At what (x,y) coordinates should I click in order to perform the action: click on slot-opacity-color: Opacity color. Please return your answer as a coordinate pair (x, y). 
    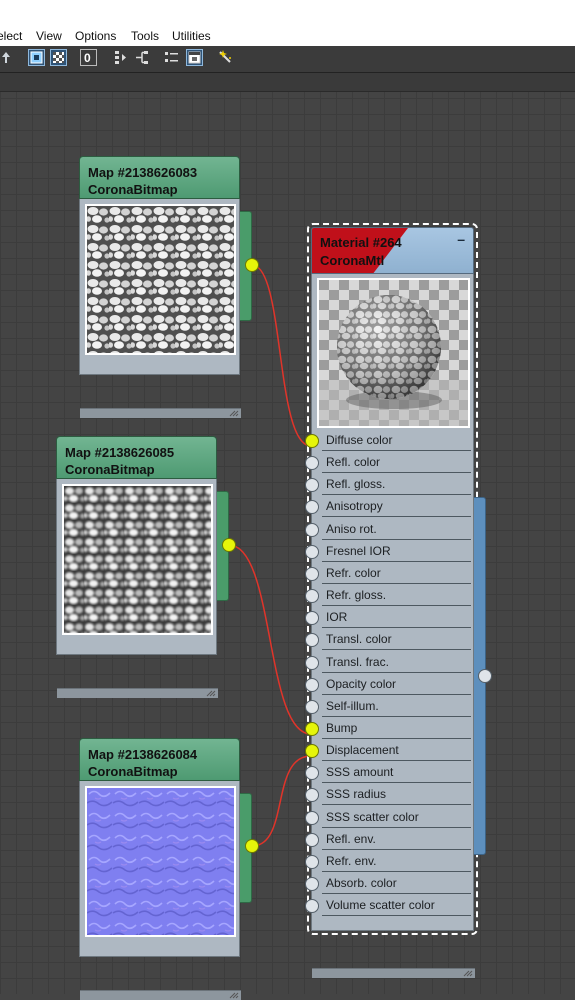
    Looking at the image, I should click on (390, 684).